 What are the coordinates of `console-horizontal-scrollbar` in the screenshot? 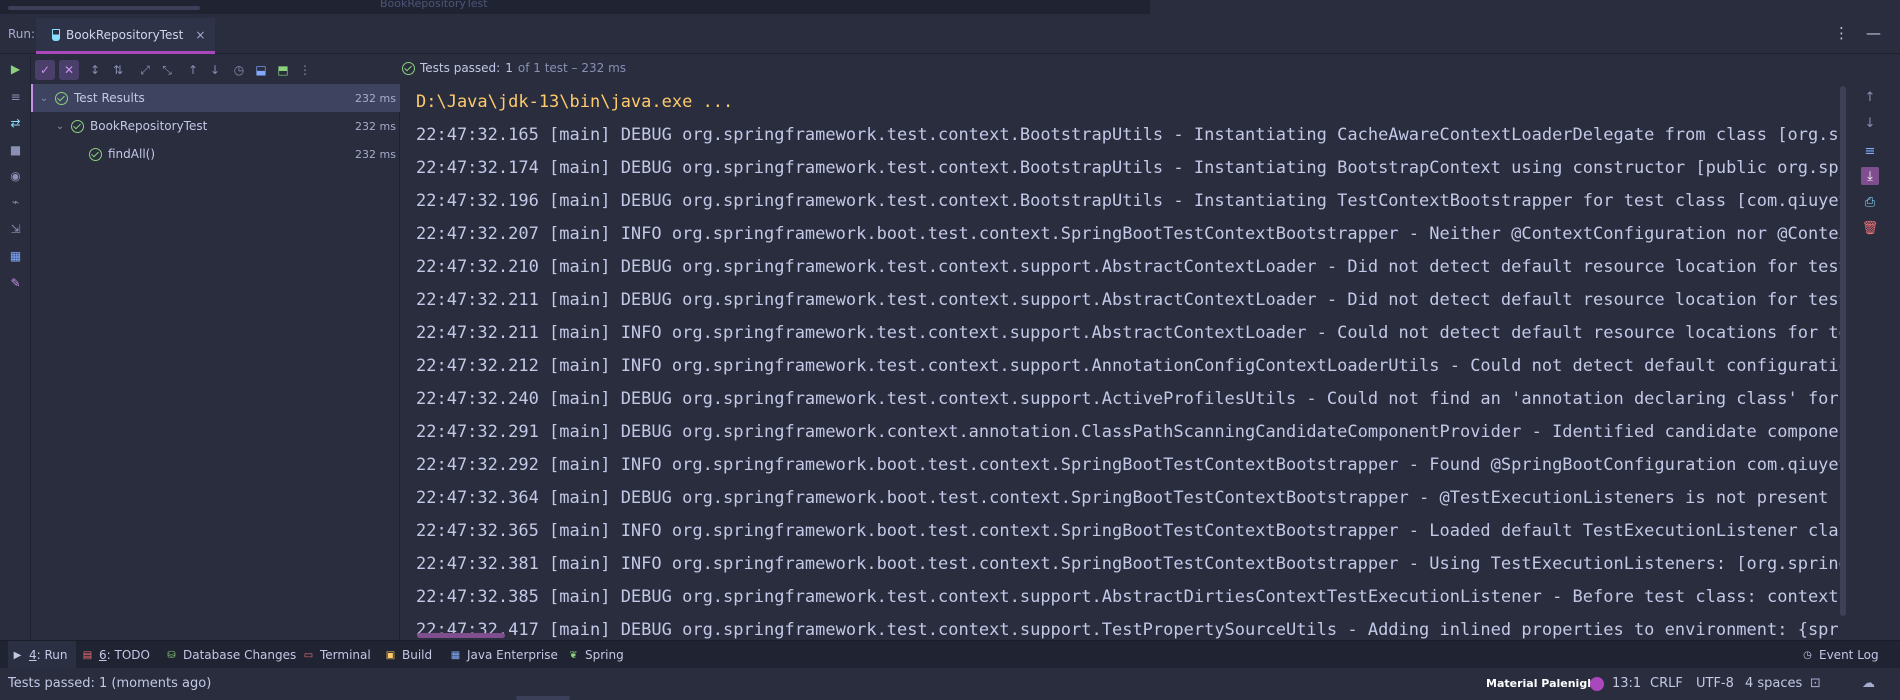 It's located at (461, 635).